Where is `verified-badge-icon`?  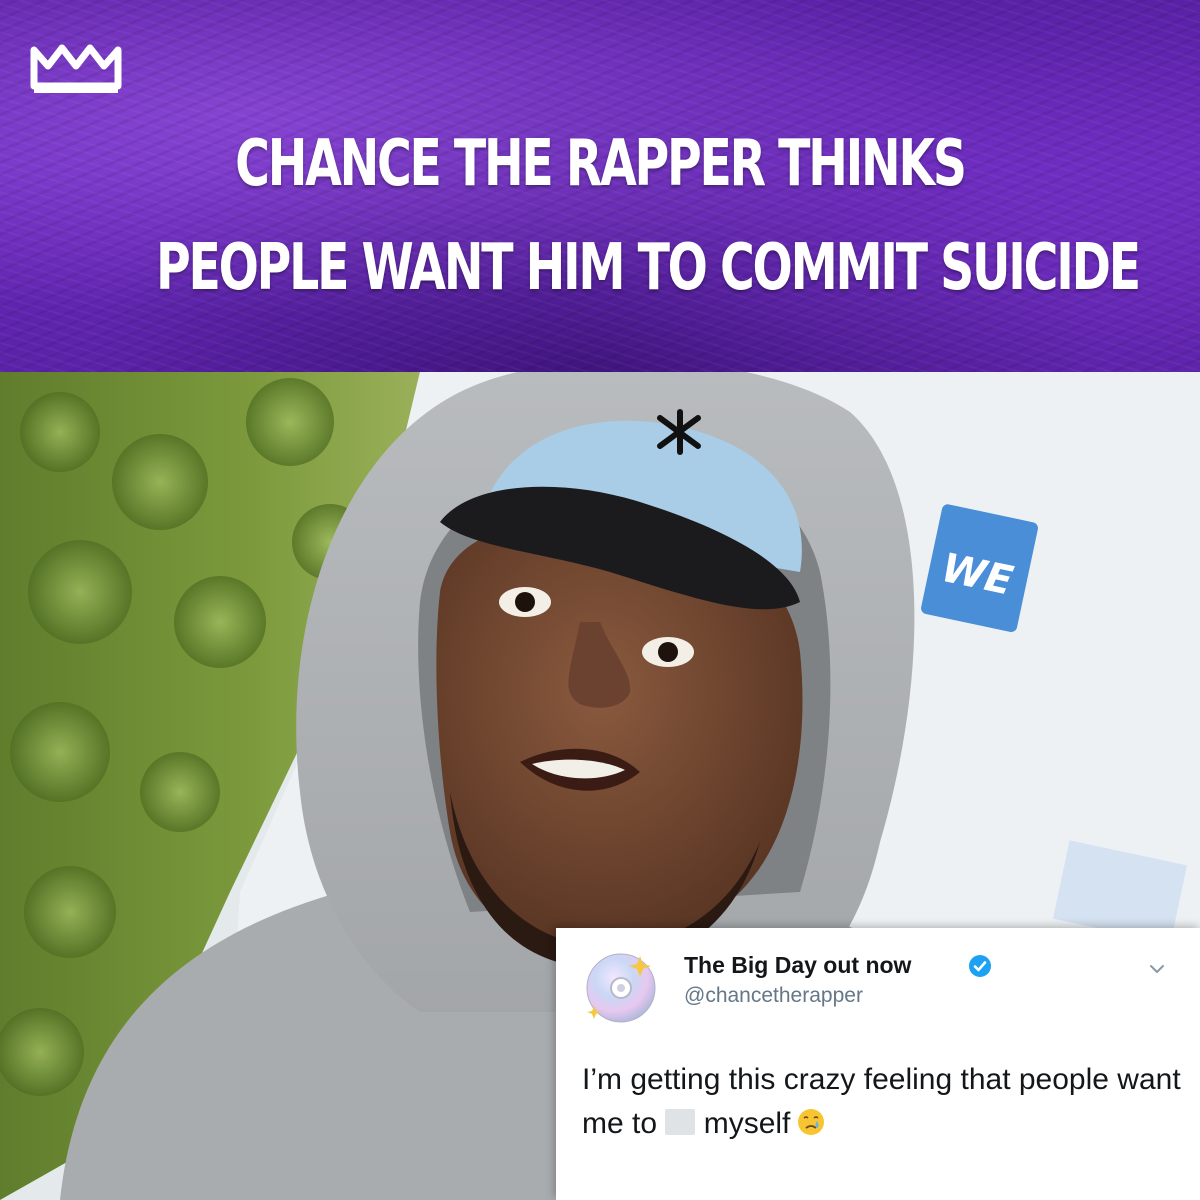
verified-badge-icon is located at coordinates (980, 966).